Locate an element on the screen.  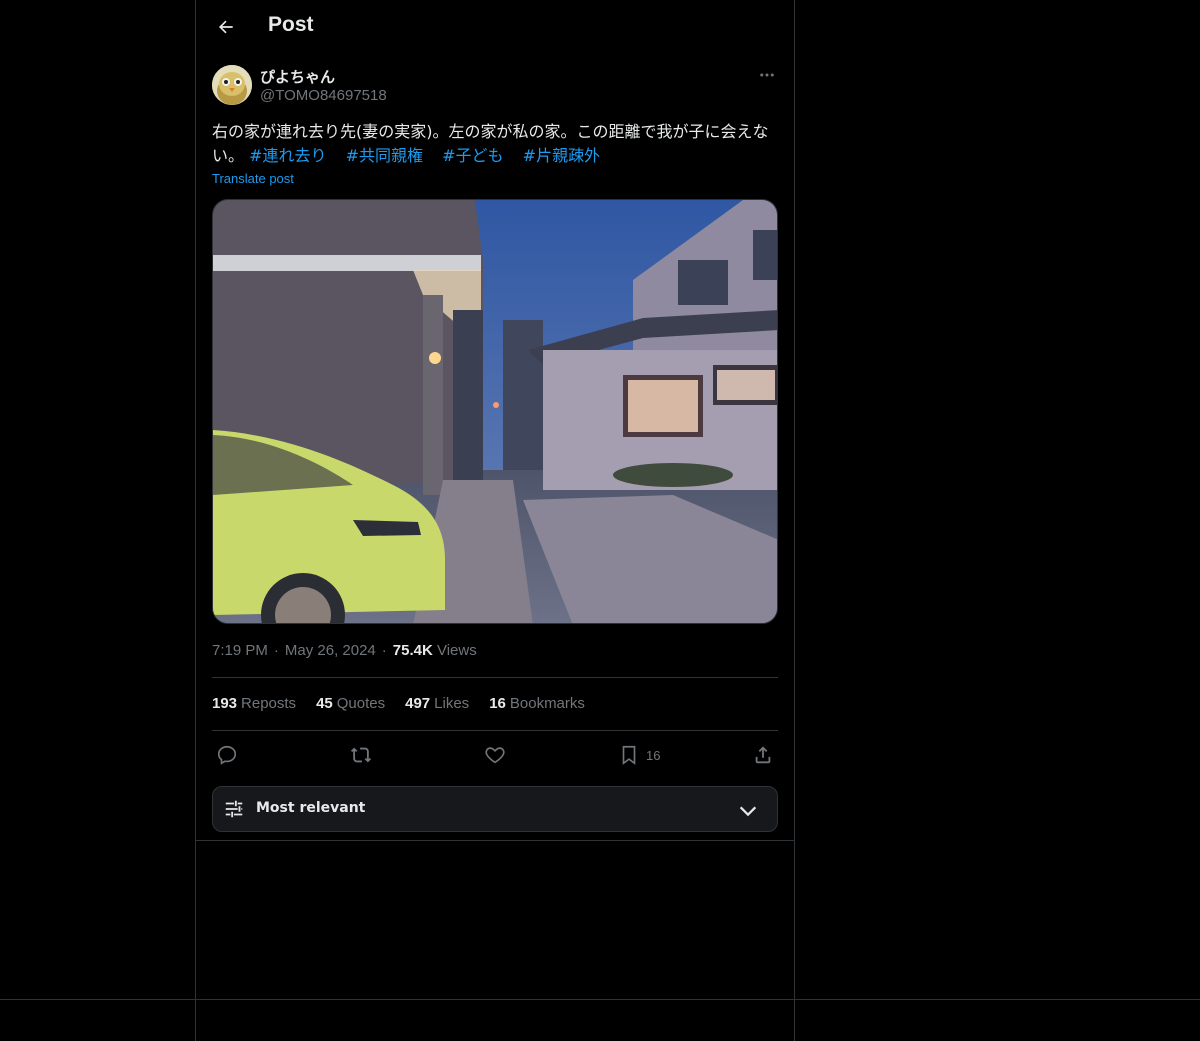
hashtag-link: #共同親権 is located at coordinates (384, 155).